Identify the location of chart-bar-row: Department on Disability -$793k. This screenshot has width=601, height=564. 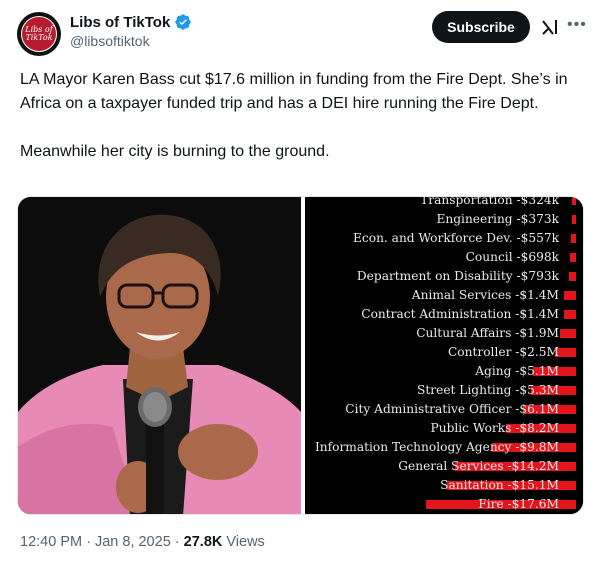
(444, 276).